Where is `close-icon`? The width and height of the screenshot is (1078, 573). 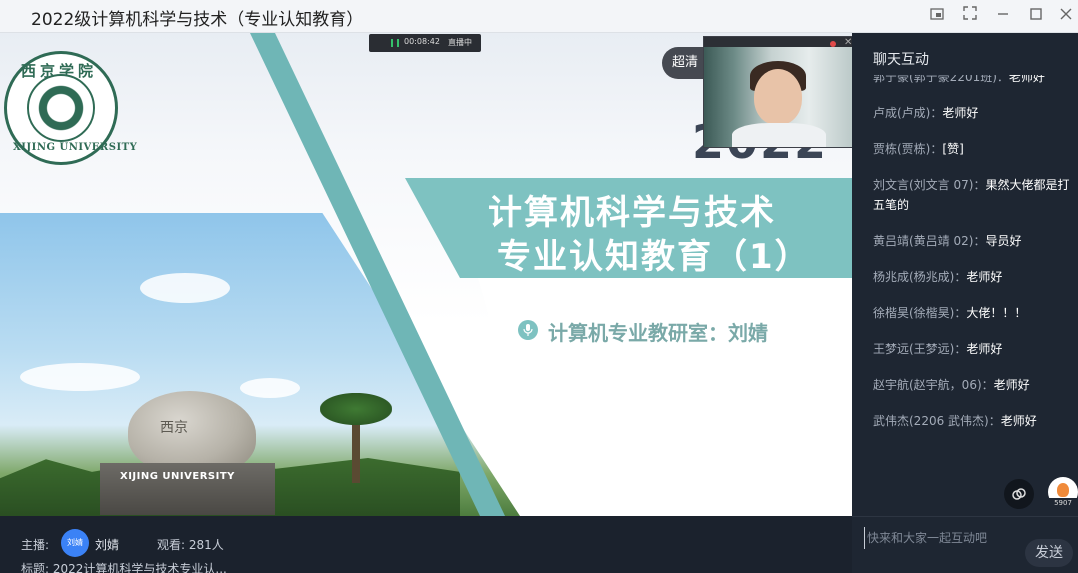
close-icon is located at coordinates (1066, 16).